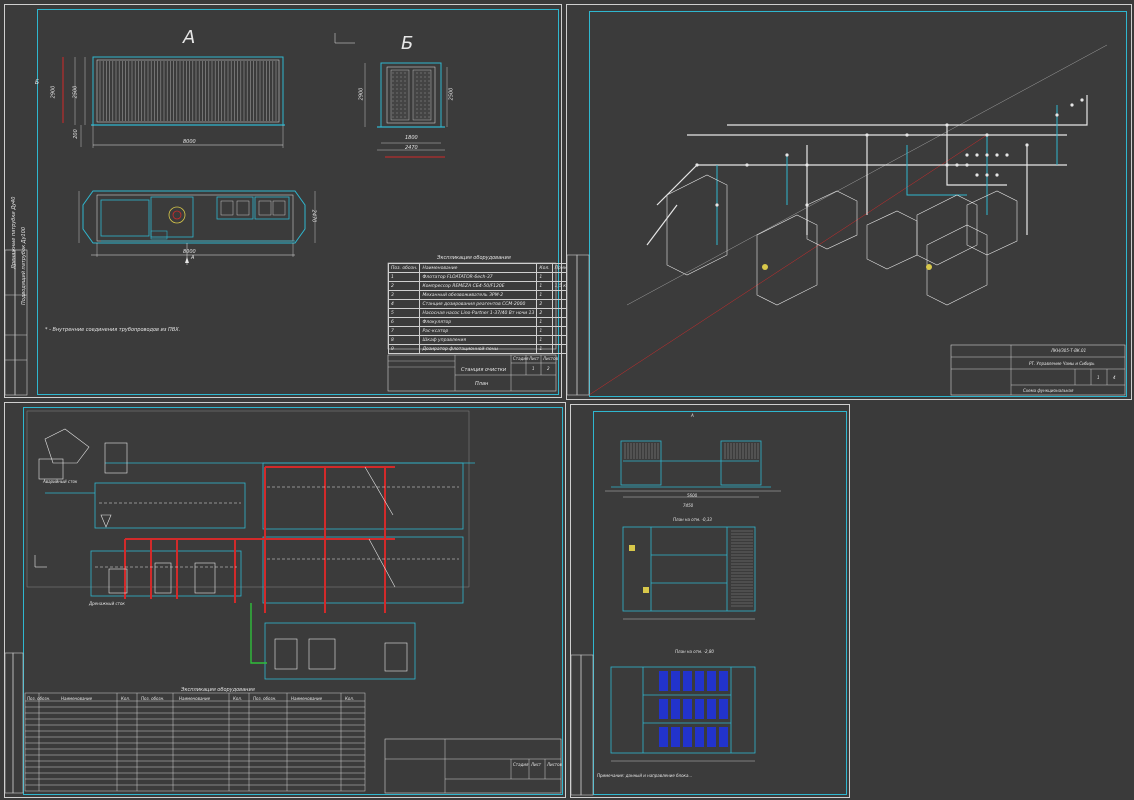  Describe the element at coordinates (411, 148) in the screenshot. I see `dim-2470: 2470` at that location.